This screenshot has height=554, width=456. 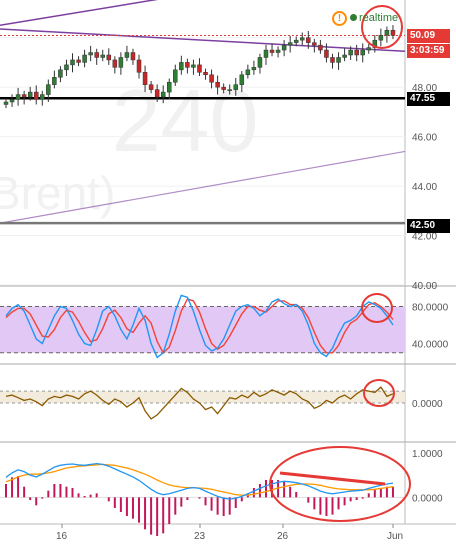 I want to click on alert-indicator: !, so click(x=339, y=18).